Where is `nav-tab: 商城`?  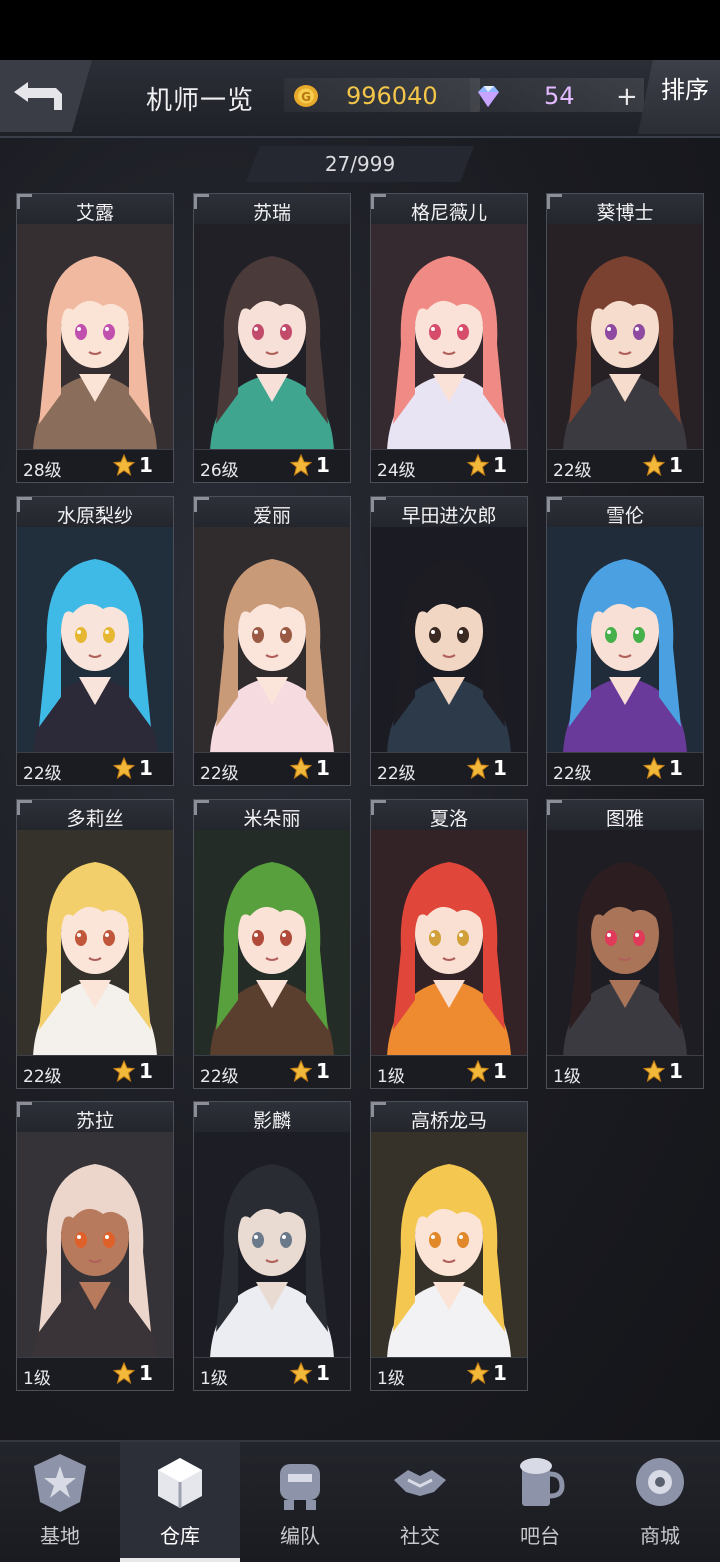 nav-tab: 商城 is located at coordinates (660, 1502).